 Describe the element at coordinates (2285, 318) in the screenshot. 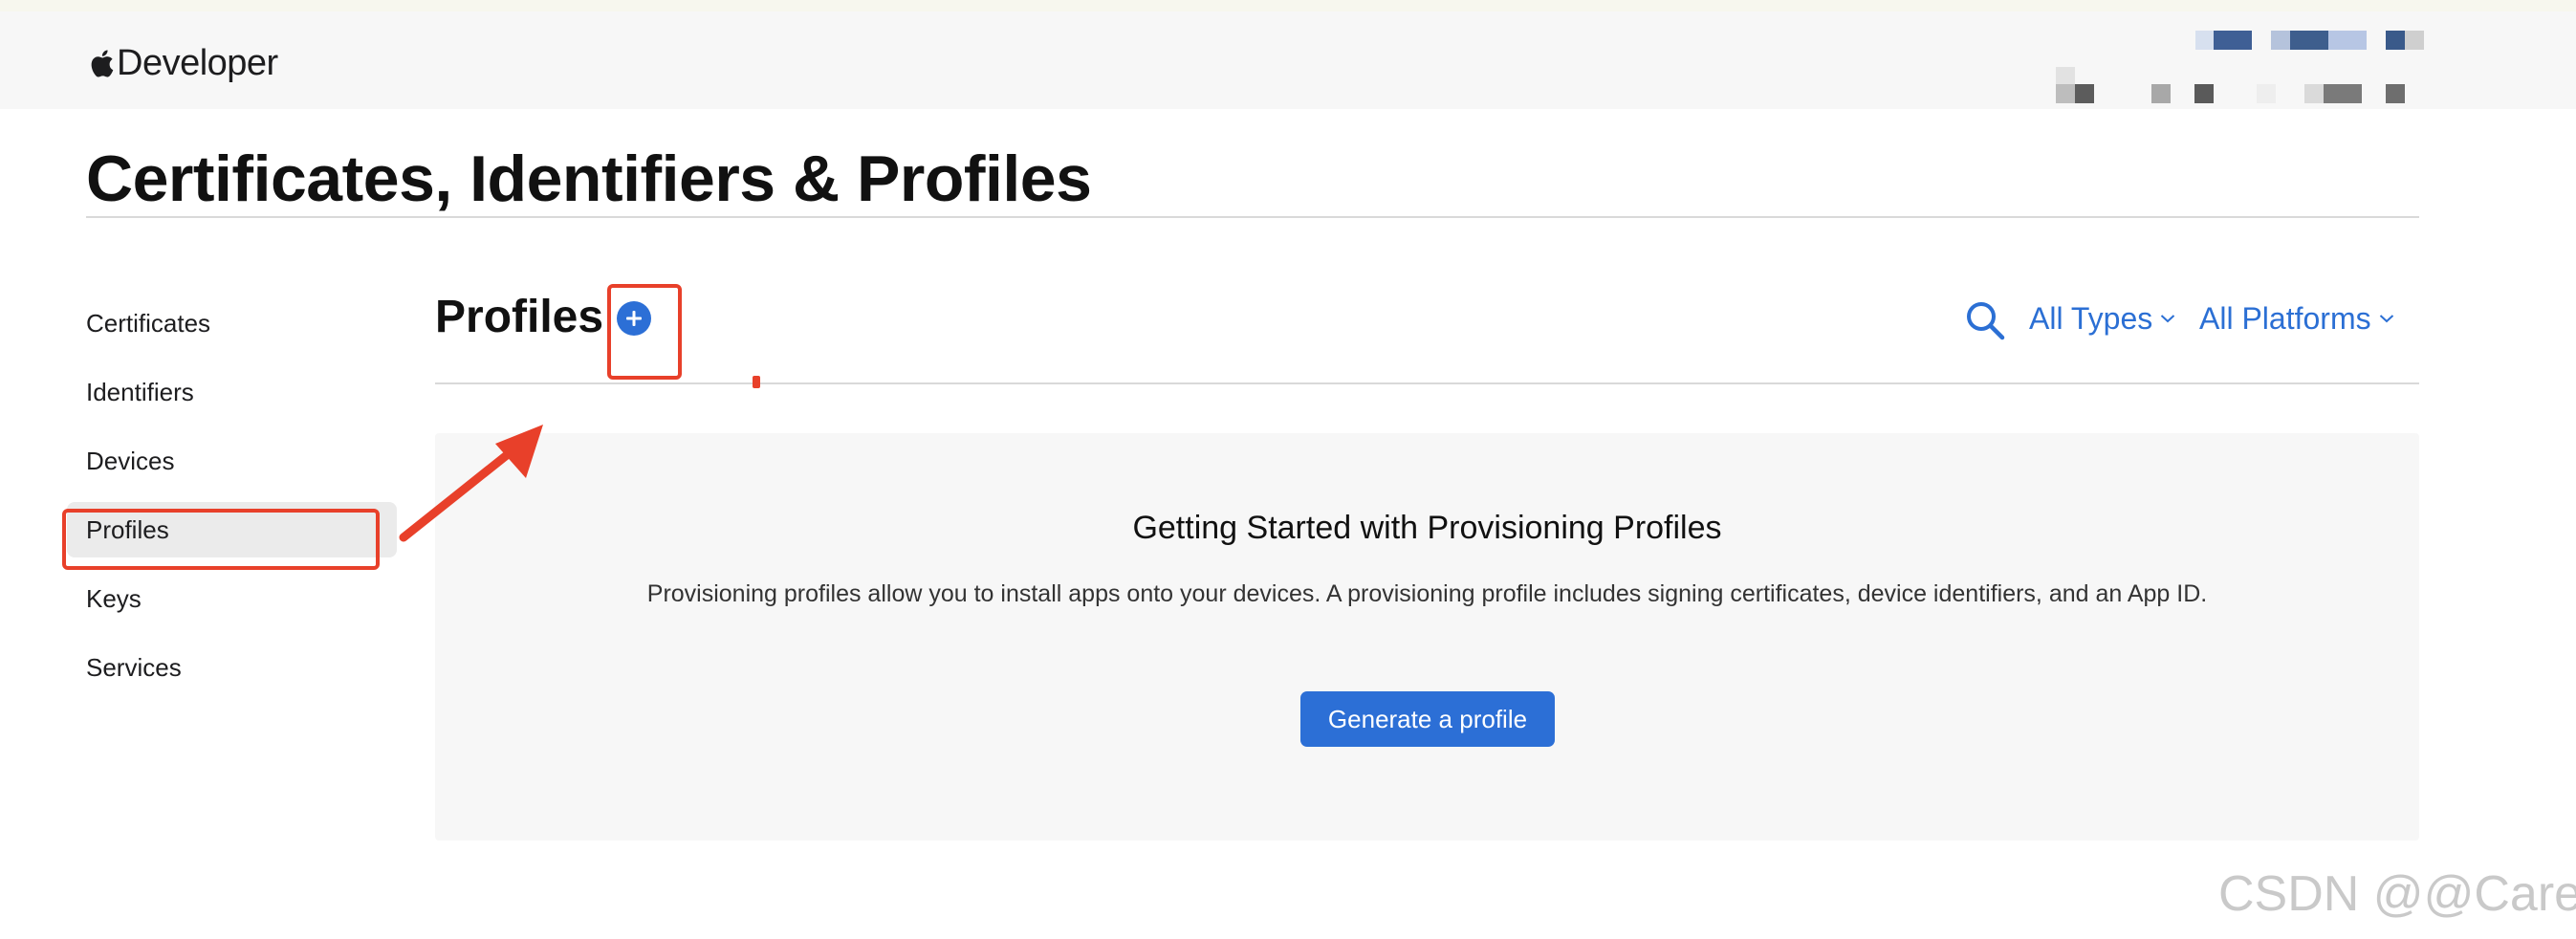

I see `filter-platforms-label: All Platforms` at that location.